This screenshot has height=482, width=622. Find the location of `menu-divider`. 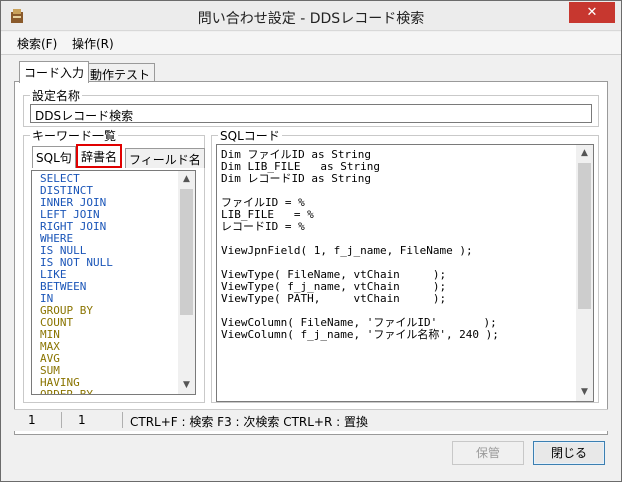

menu-divider is located at coordinates (311, 54).